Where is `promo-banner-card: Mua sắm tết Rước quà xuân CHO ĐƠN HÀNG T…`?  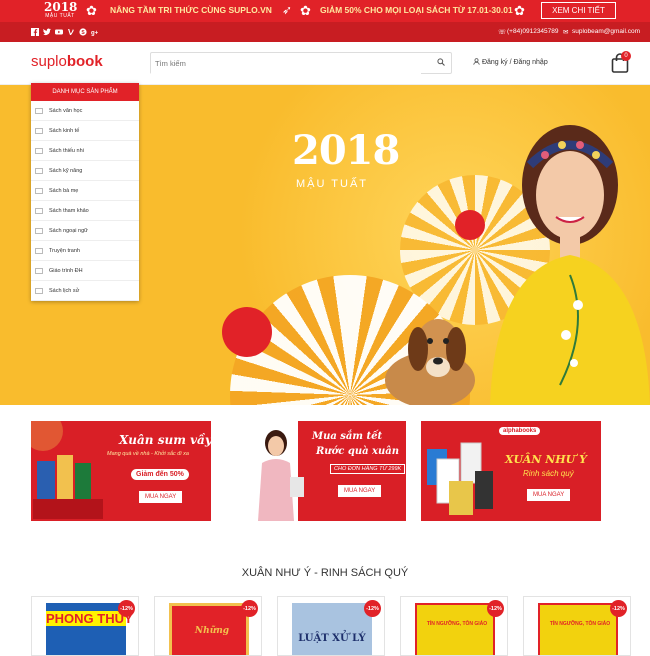 promo-banner-card: Mua sắm tết Rước quà xuân CHO ĐƠN HÀNG T… is located at coordinates (316, 471).